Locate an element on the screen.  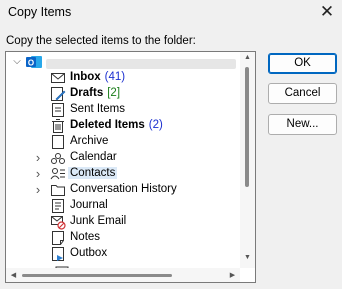
scroll-right-icon: ▶ is located at coordinates (232, 275).